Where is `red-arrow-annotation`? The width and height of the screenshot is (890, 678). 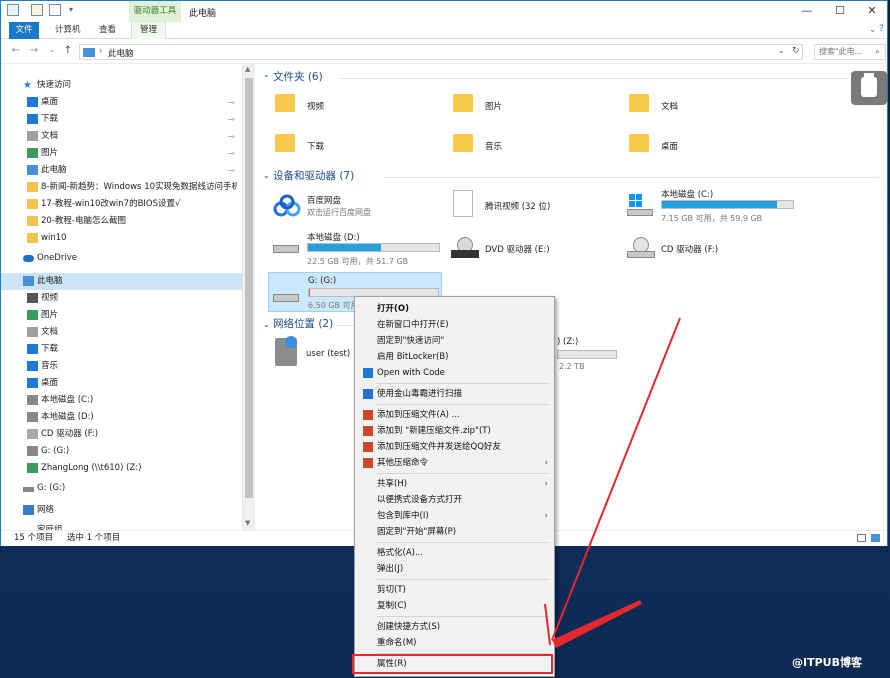
red-arrow-annotation is located at coordinates (612, 482).